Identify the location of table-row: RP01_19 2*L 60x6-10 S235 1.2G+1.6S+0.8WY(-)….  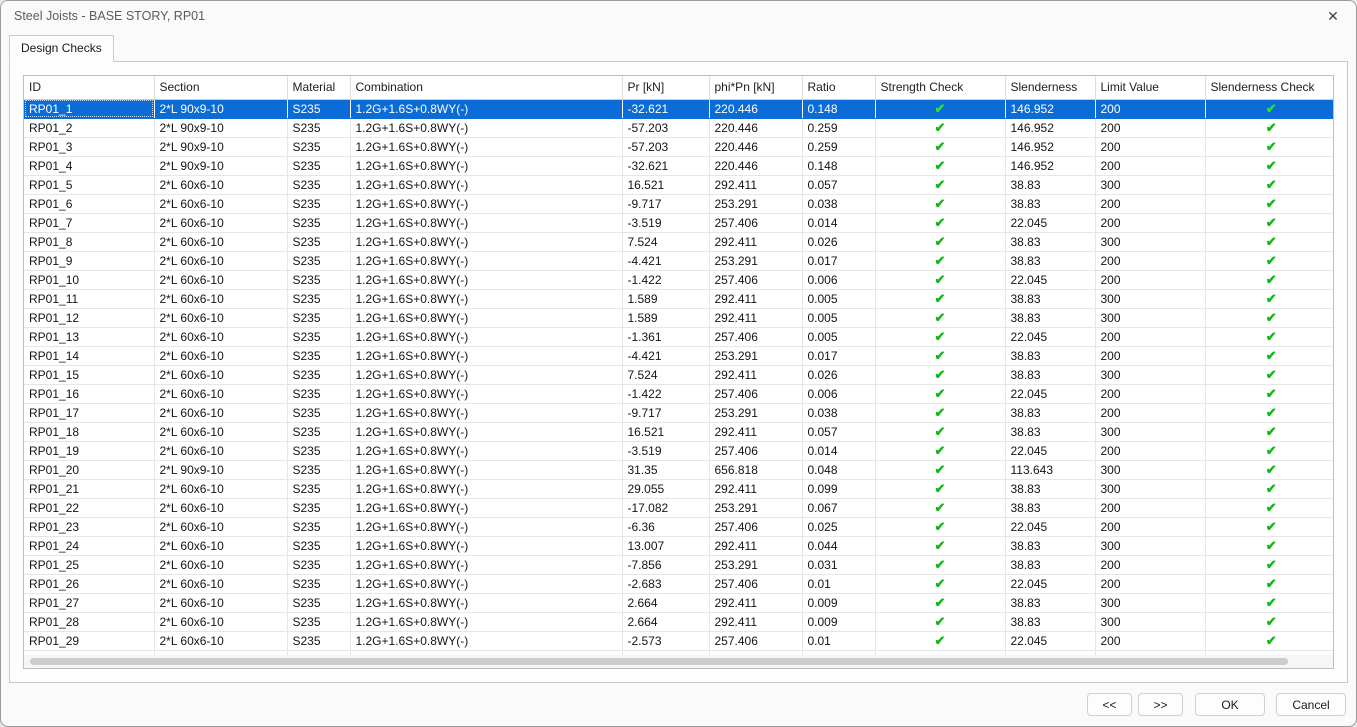
(678, 451).